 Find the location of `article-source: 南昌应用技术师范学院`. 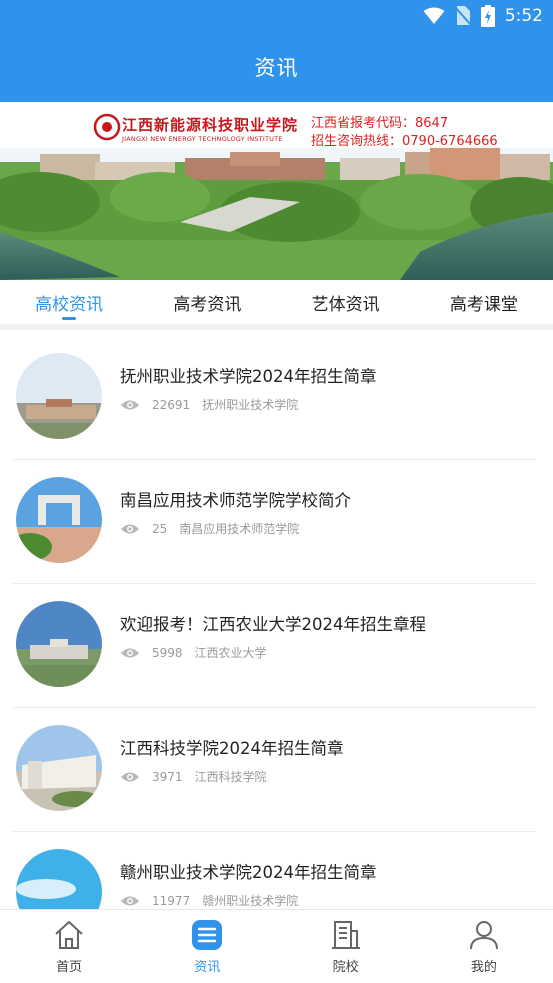

article-source: 南昌应用技术师范学院 is located at coordinates (239, 529).